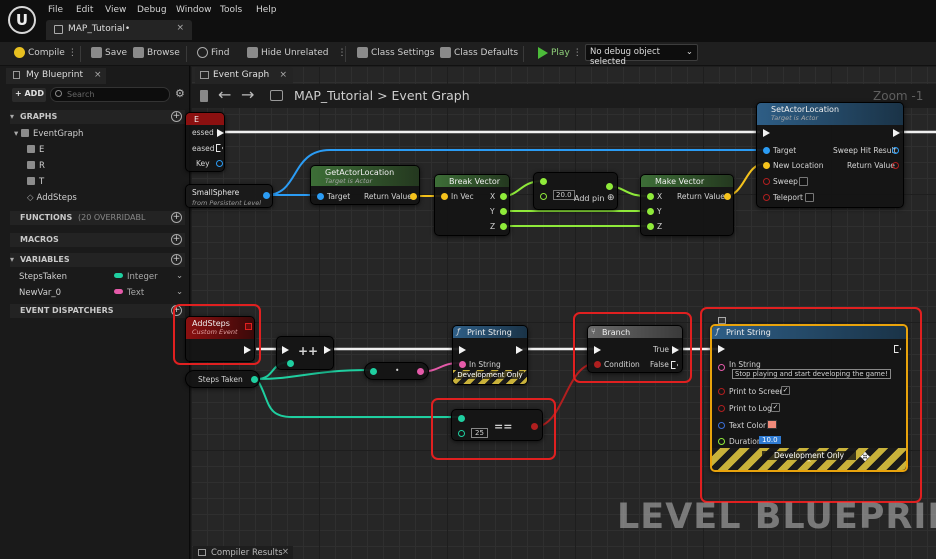 The height and width of the screenshot is (559, 936). What do you see at coordinates (865, 150) in the screenshot?
I see `pin-label: Sweep Hit Result` at bounding box center [865, 150].